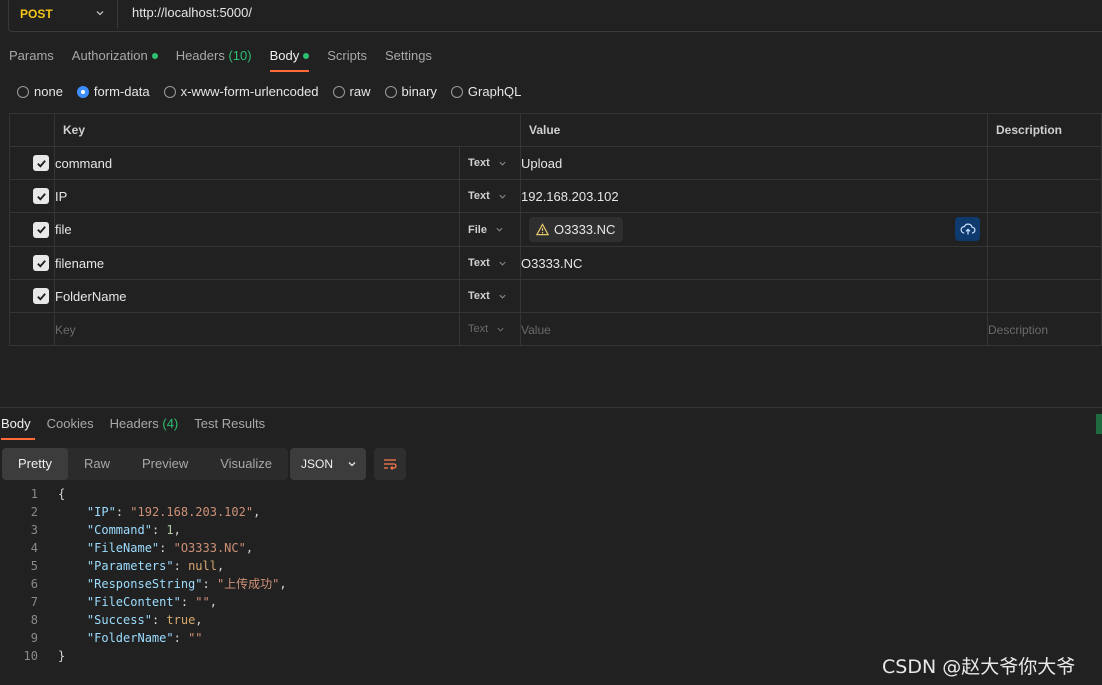 This screenshot has width=1102, height=685. What do you see at coordinates (542, 229) in the screenshot?
I see `warning-icon` at bounding box center [542, 229].